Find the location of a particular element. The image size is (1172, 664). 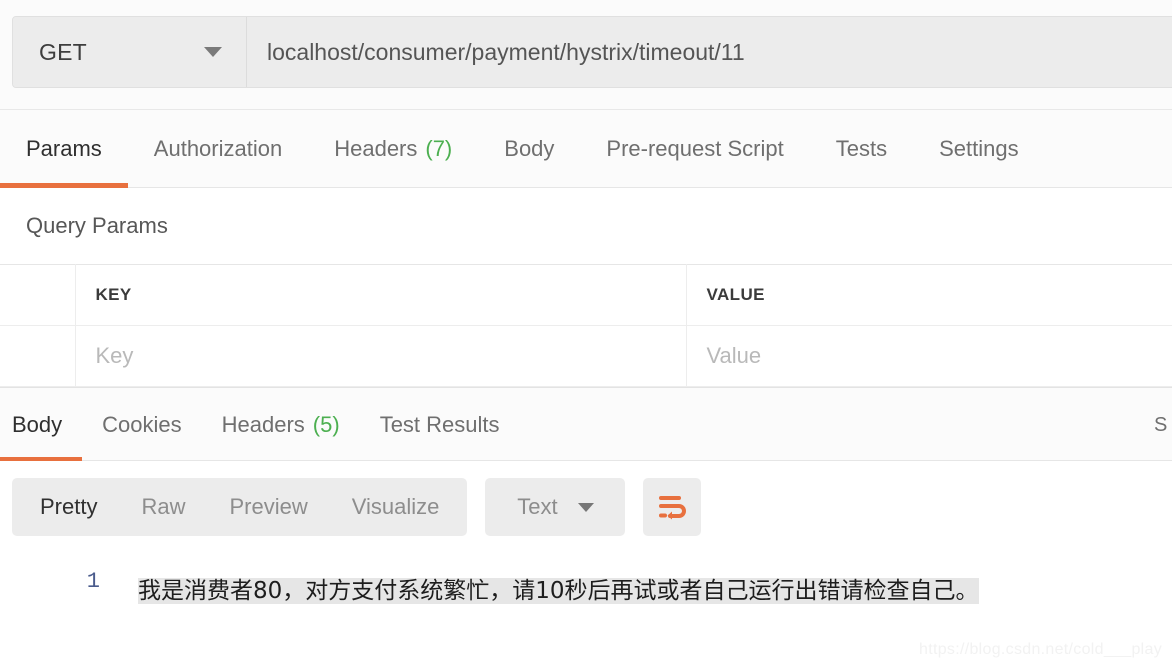

response-status-truncated: S is located at coordinates (1161, 424).